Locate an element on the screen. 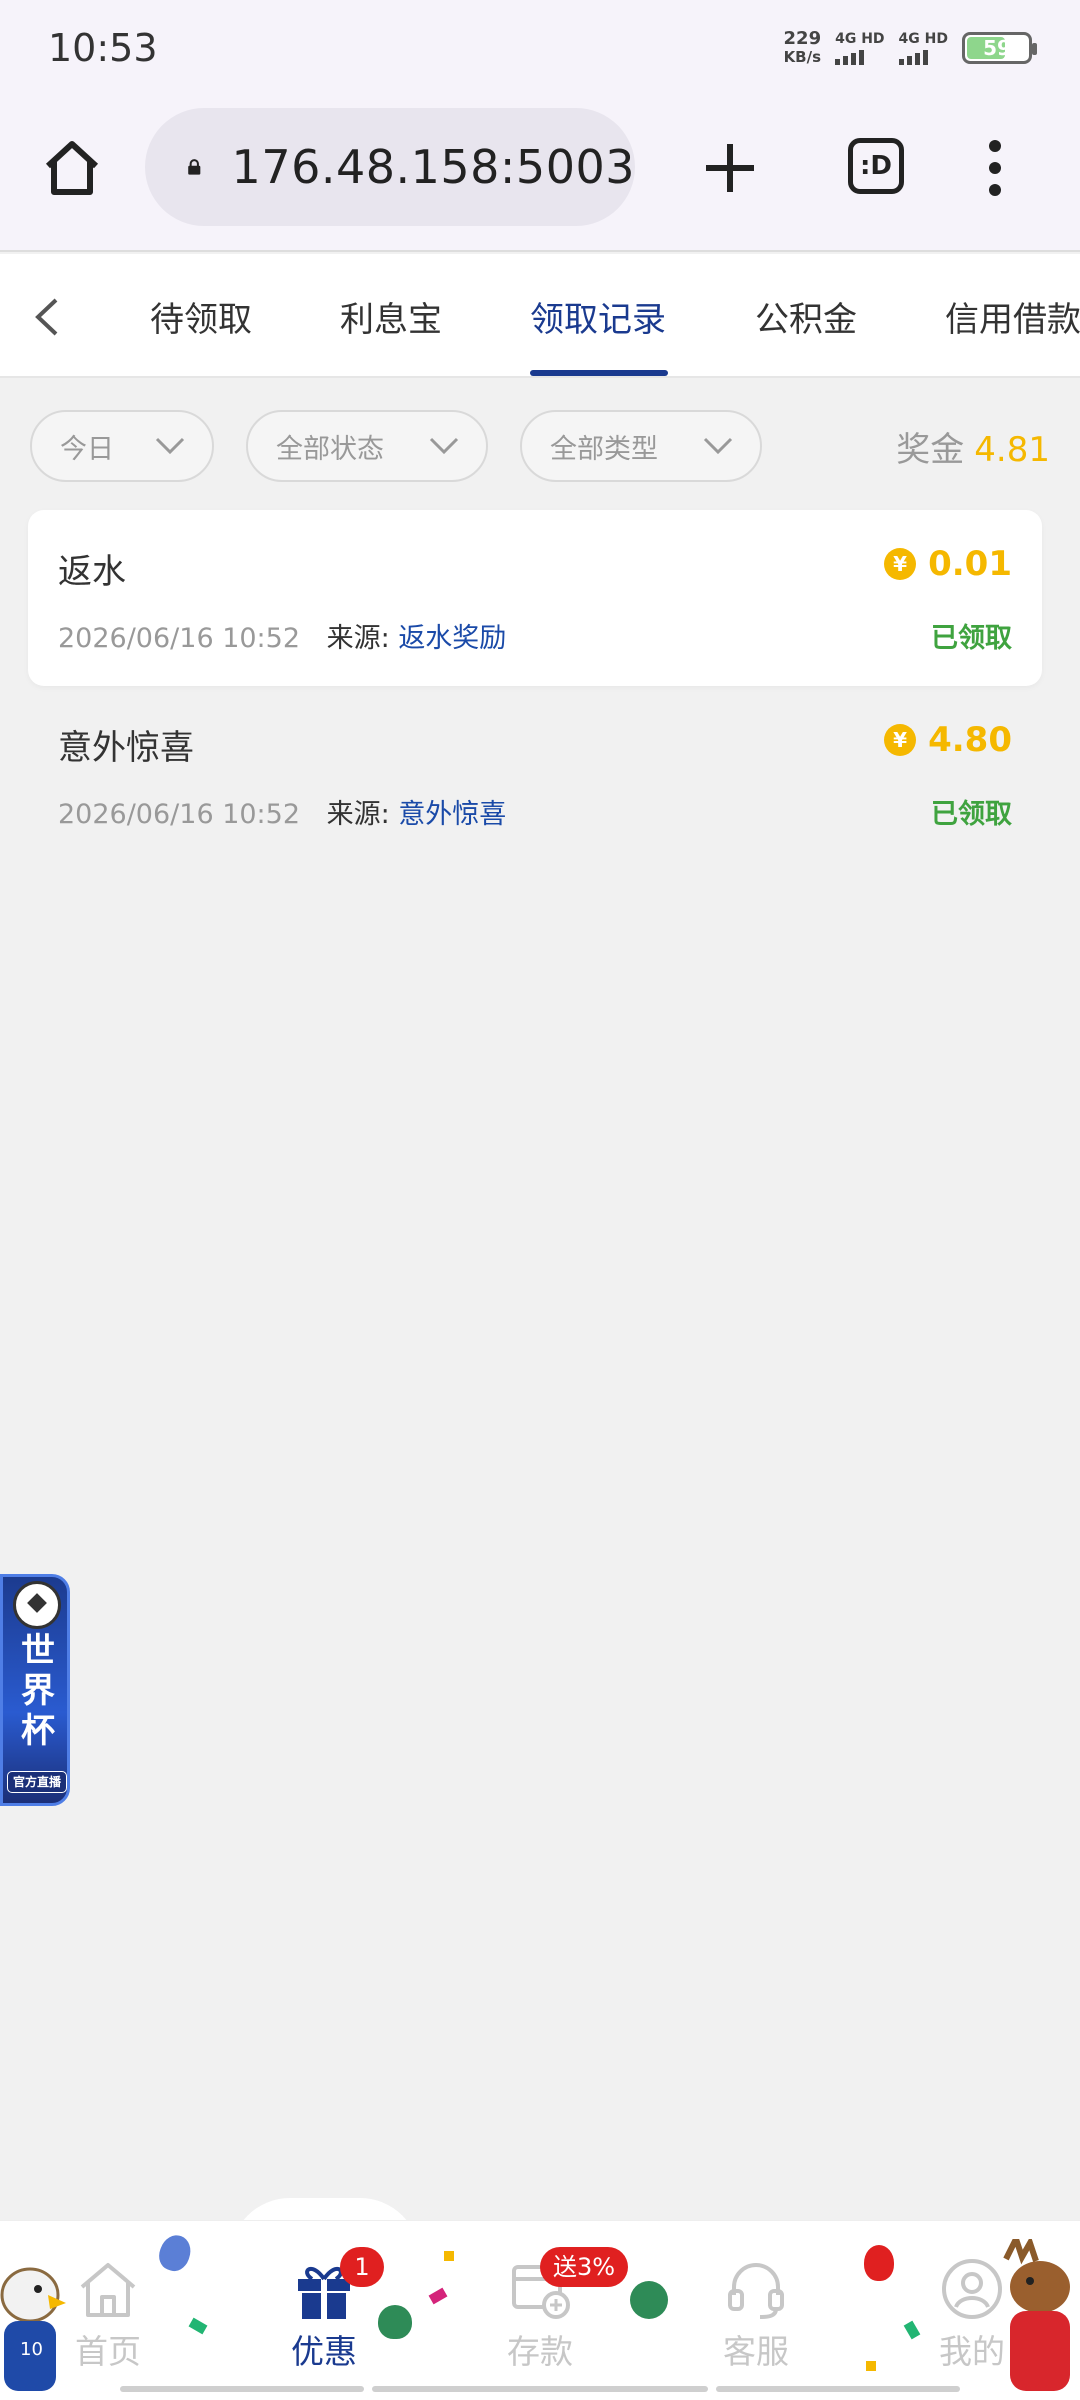  moose-mascot-icon is located at coordinates (1036, 2315).